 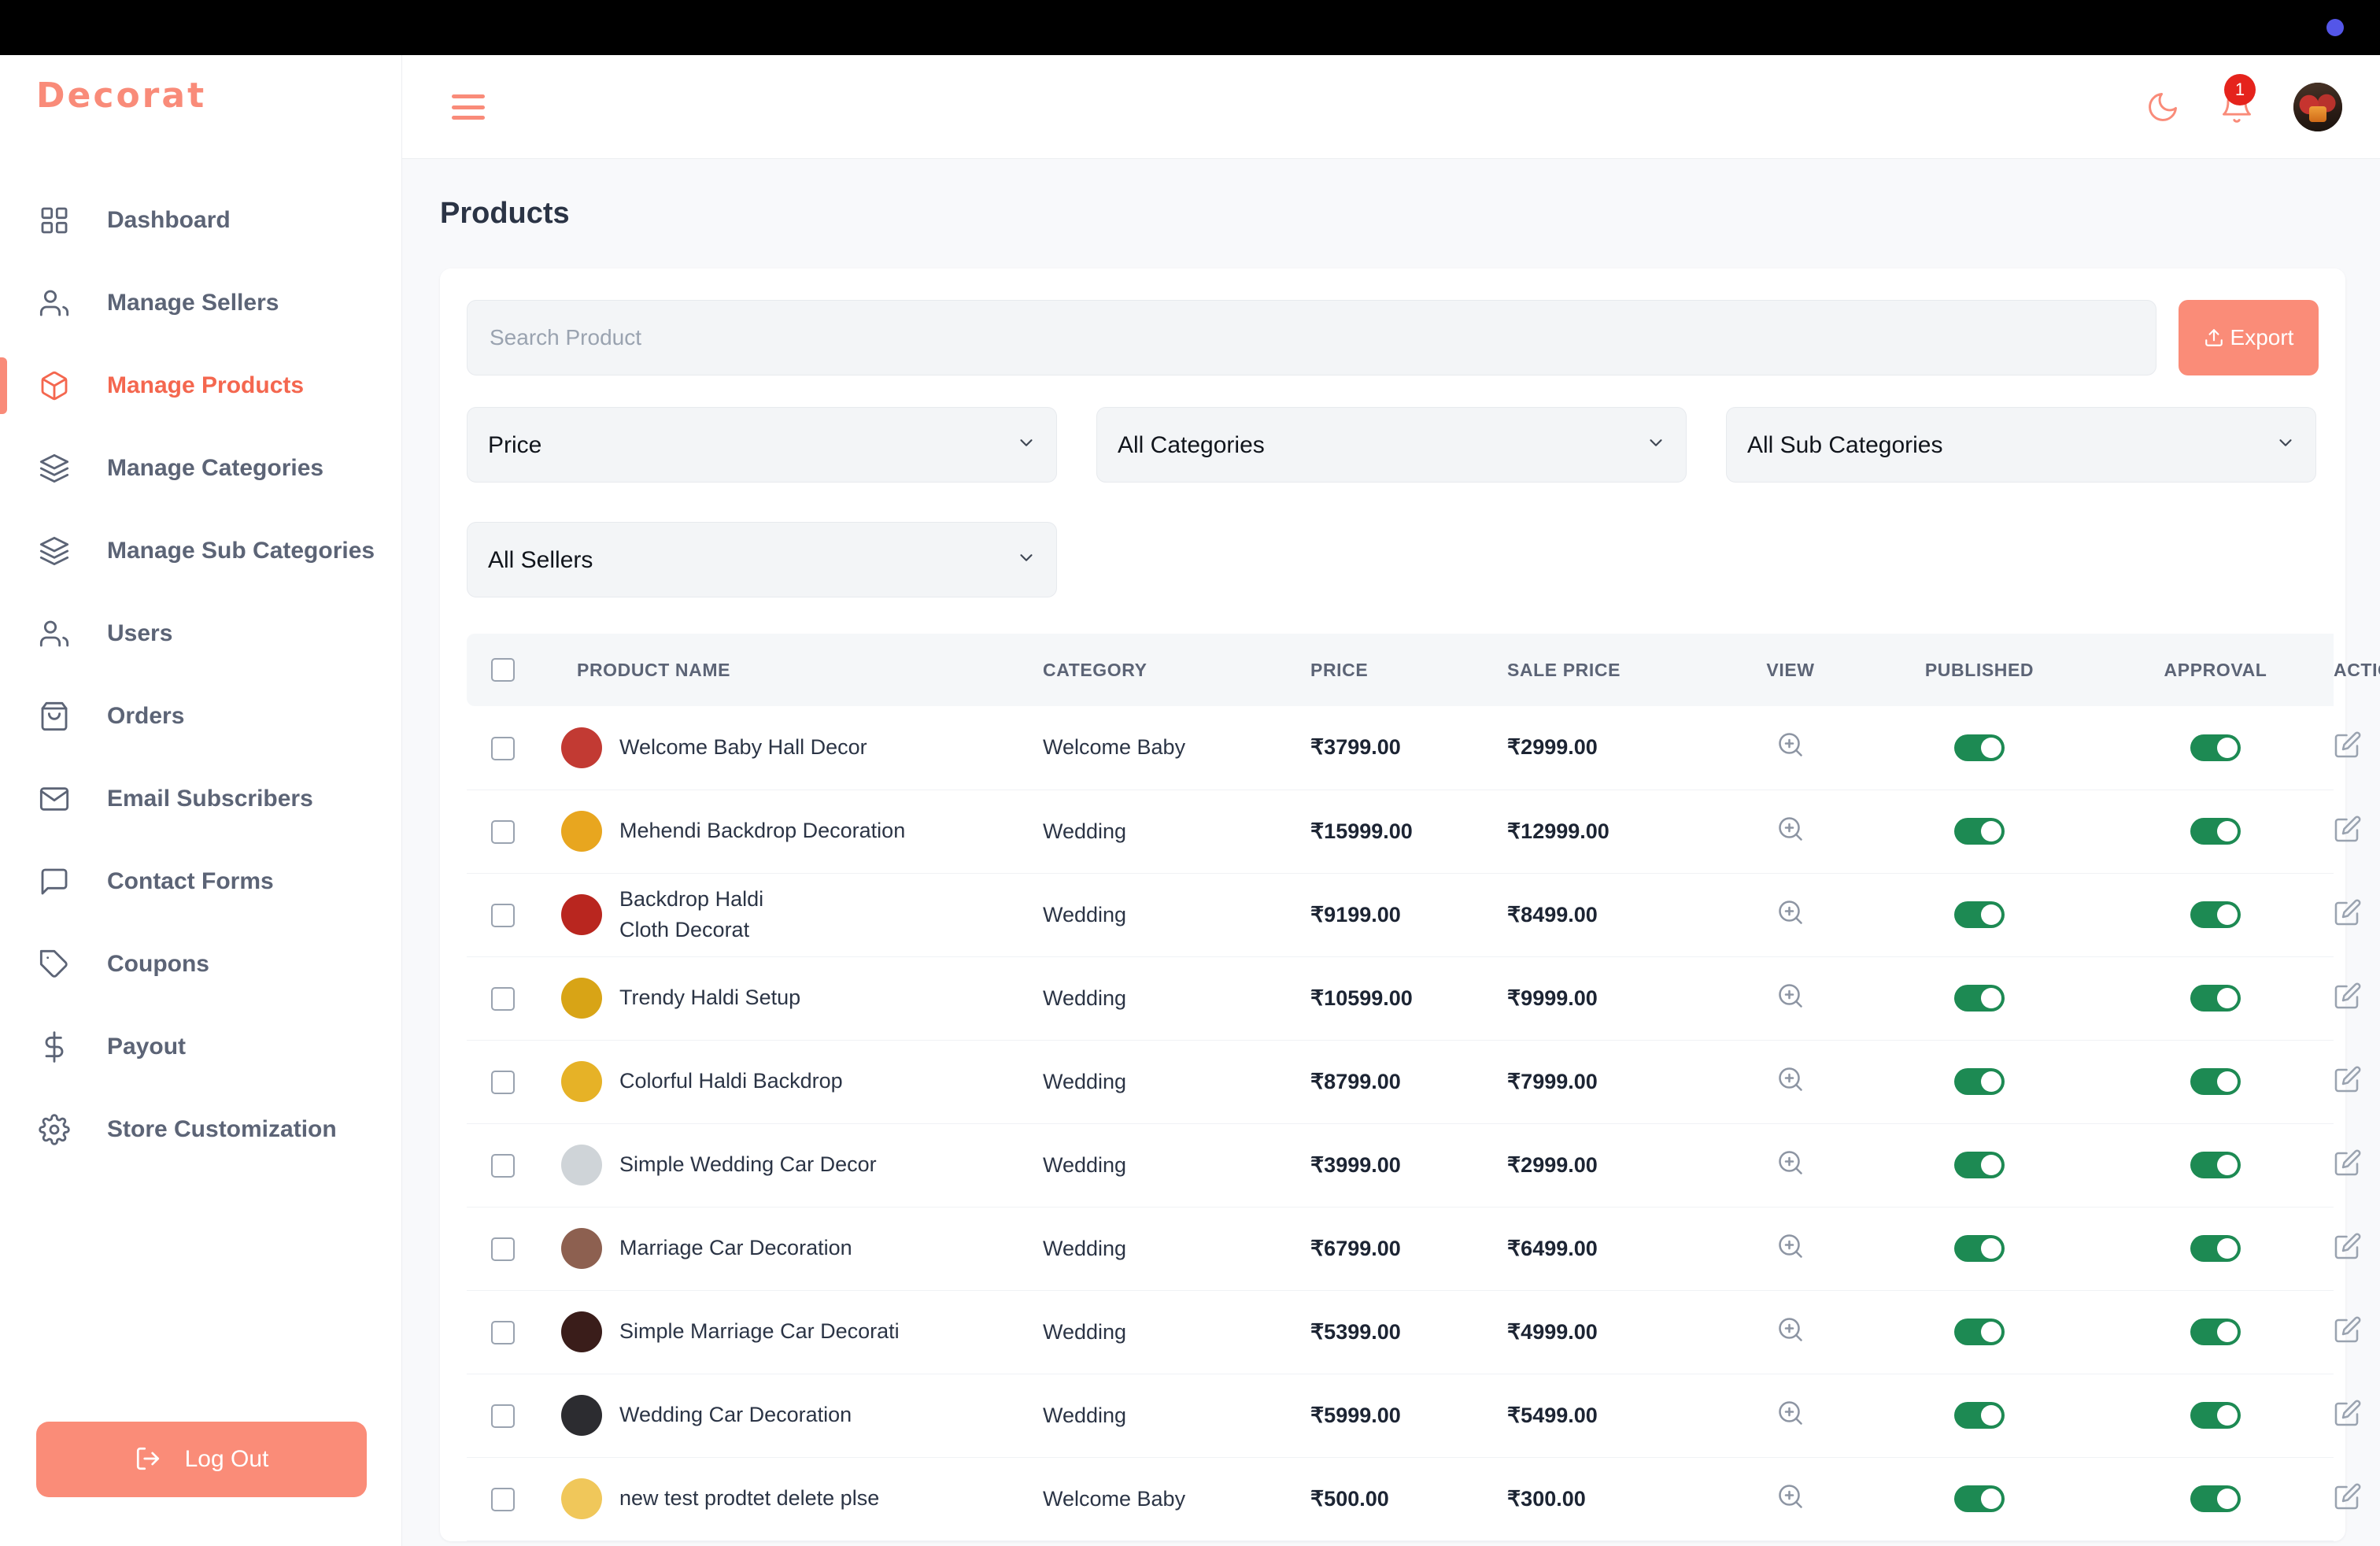 What do you see at coordinates (201, 220) in the screenshot?
I see `sidebar-item-dashboard: Dashboard` at bounding box center [201, 220].